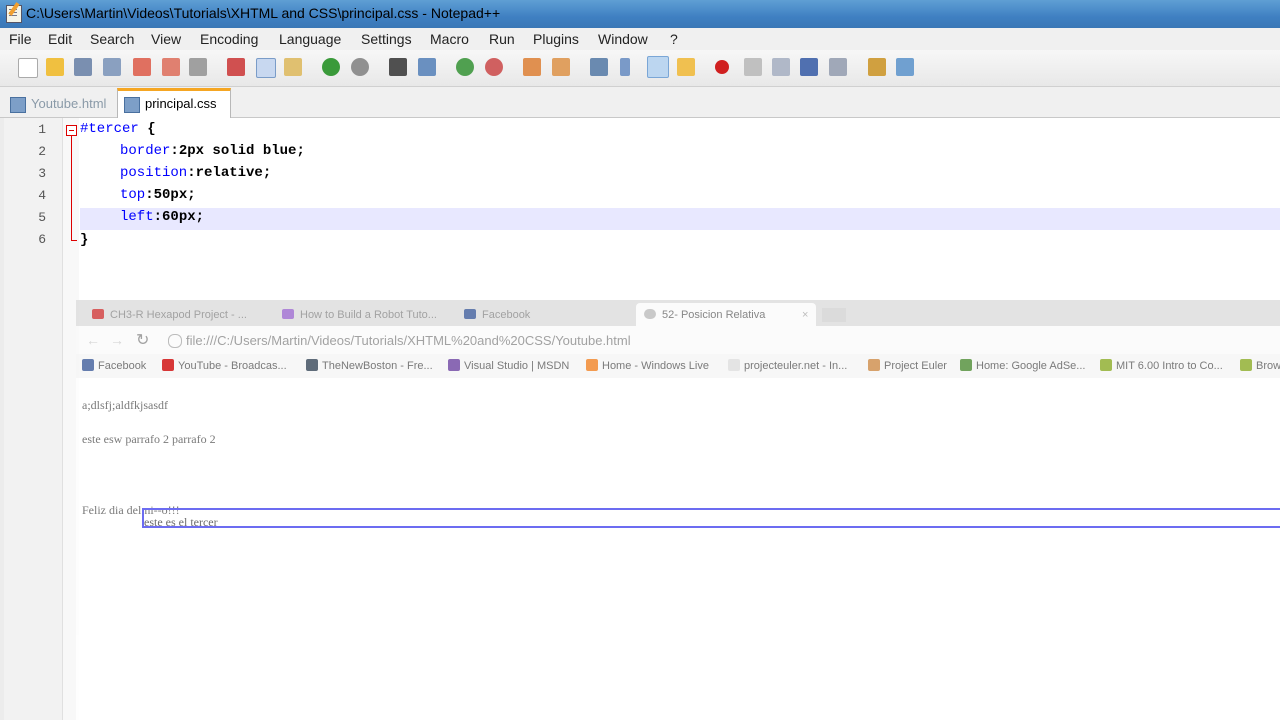 This screenshot has height=720, width=1280. Describe the element at coordinates (502, 39) in the screenshot. I see `menu-run: Run` at that location.